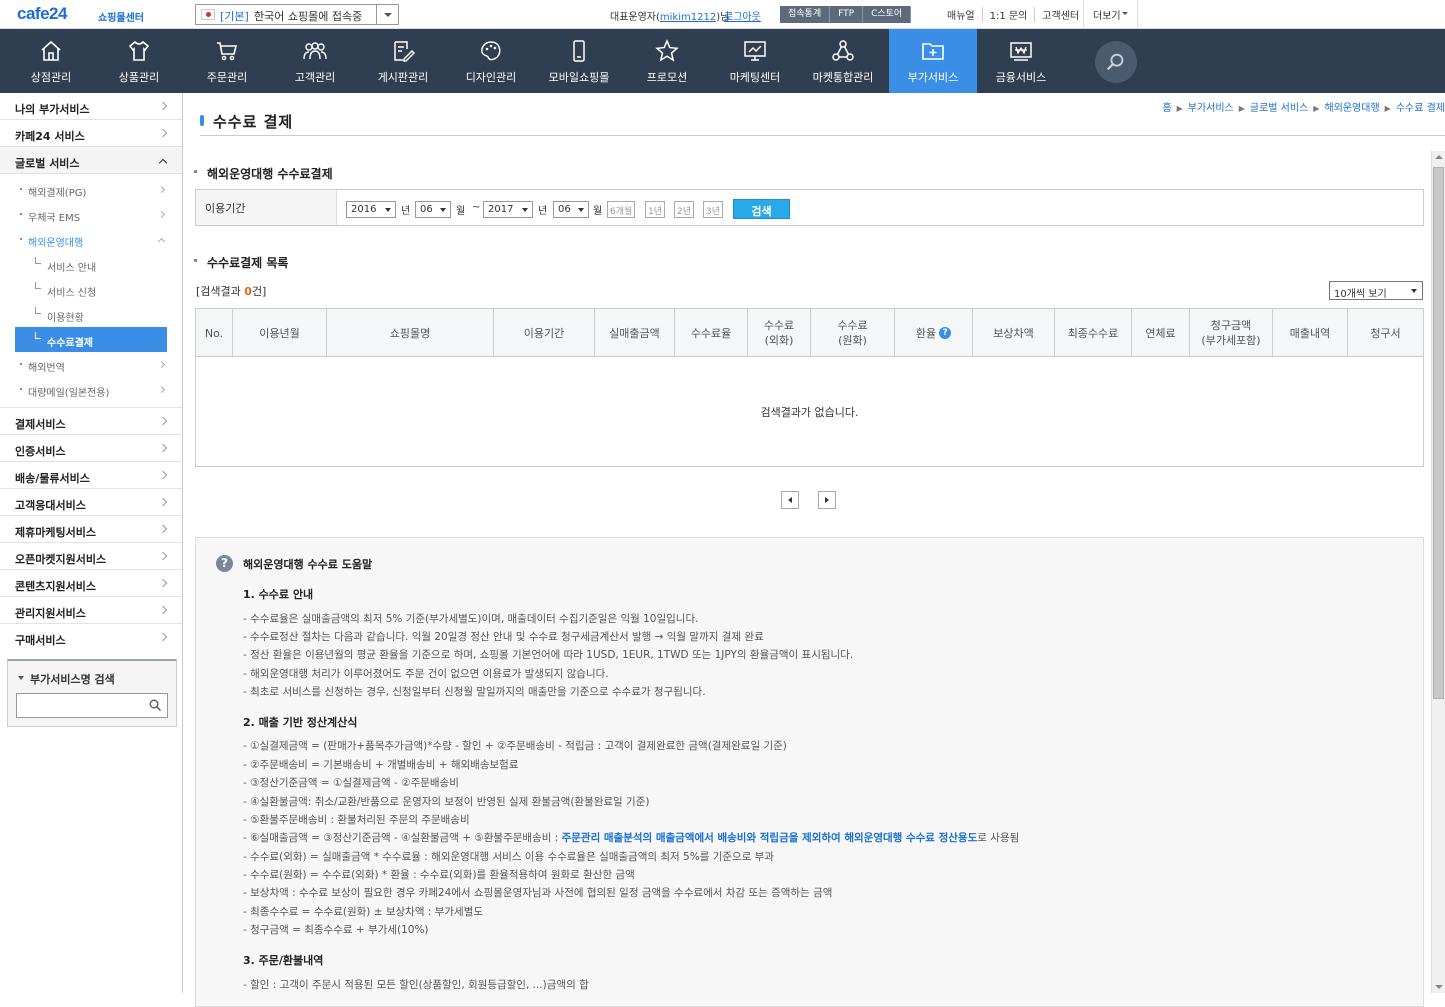  Describe the element at coordinates (280, 333) in the screenshot. I see `col-month: 이용년월` at that location.